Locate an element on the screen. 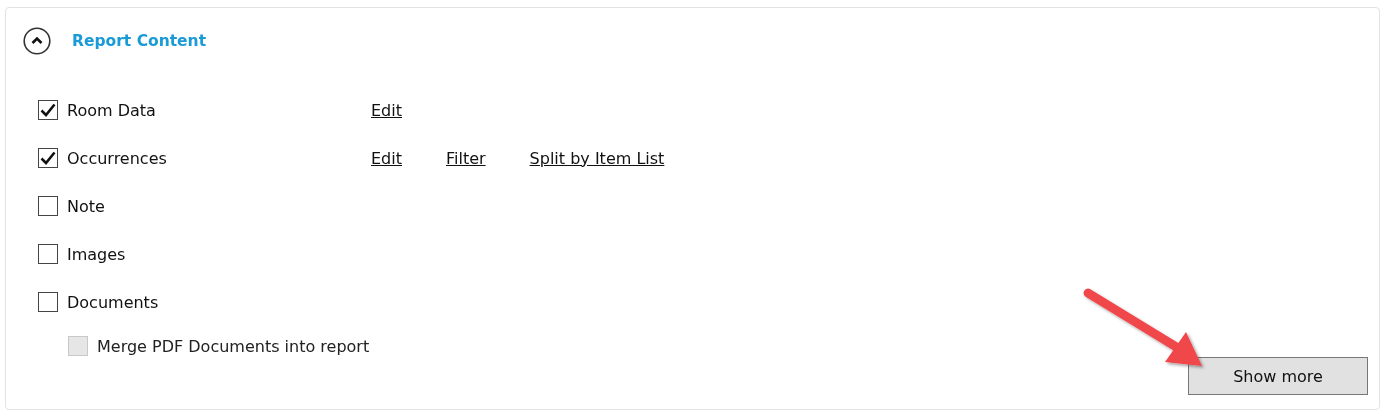  section-title: Report Content is located at coordinates (139, 41).